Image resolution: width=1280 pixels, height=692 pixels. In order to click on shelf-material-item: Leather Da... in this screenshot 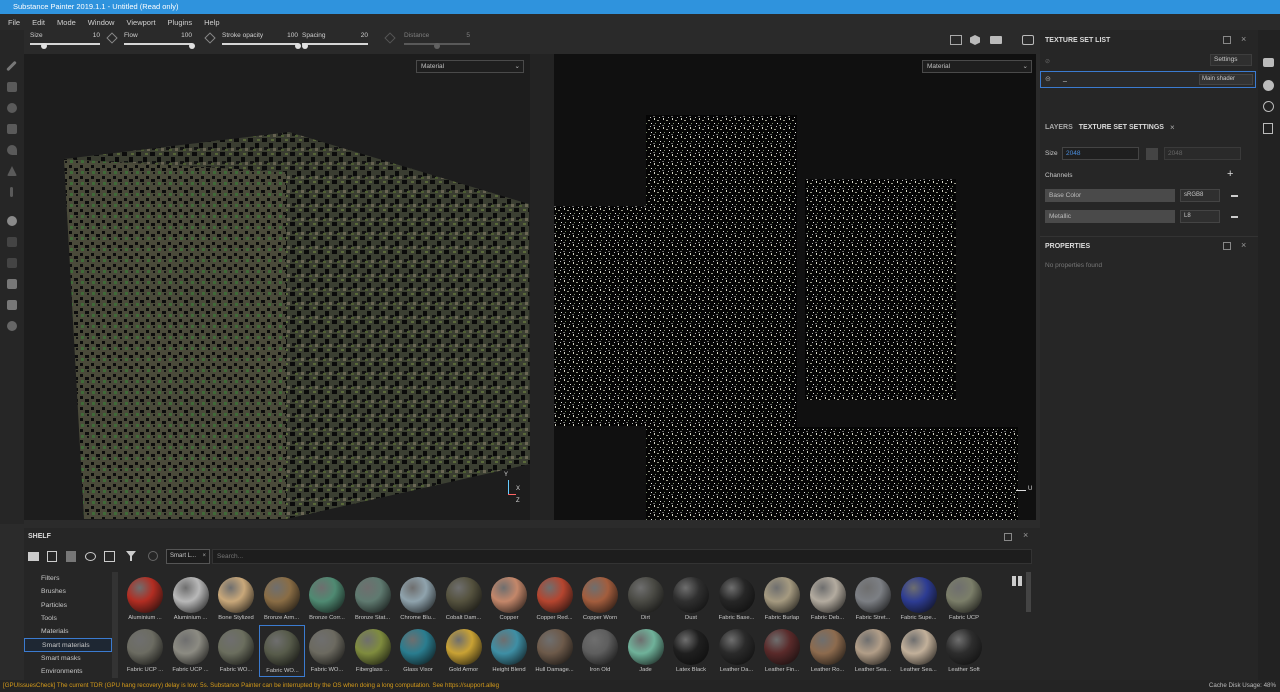, I will do `click(737, 651)`.